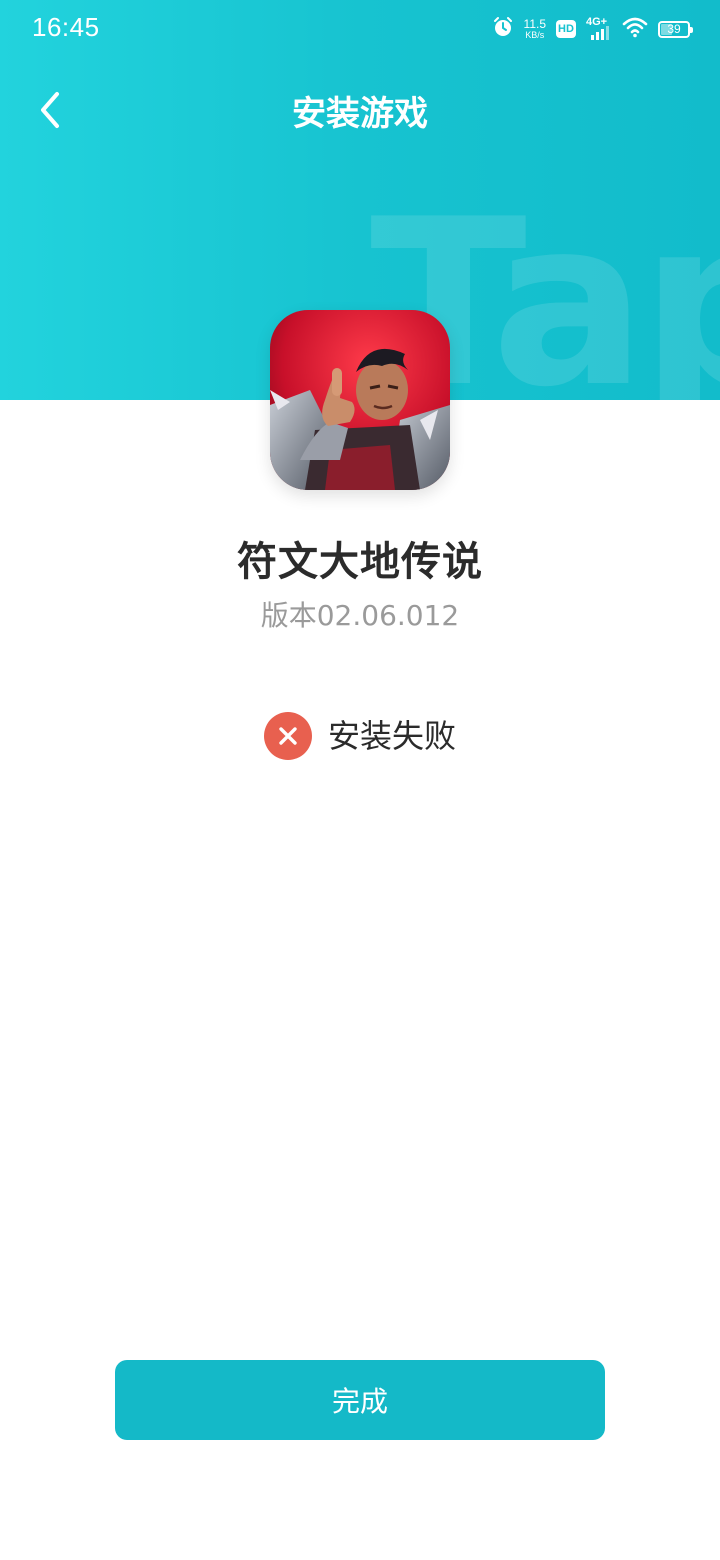 Image resolution: width=720 pixels, height=1560 pixels. Describe the element at coordinates (66, 27) in the screenshot. I see `status-time: 16:45` at that location.